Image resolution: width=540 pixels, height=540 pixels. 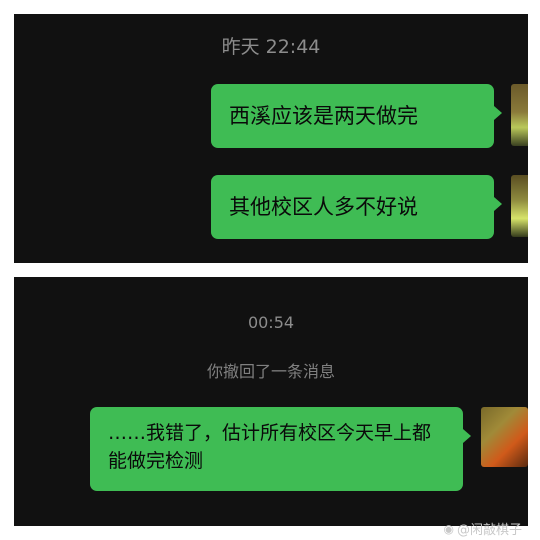 I want to click on message-bubble: 其他校区人多不好说, so click(x=356, y=207).